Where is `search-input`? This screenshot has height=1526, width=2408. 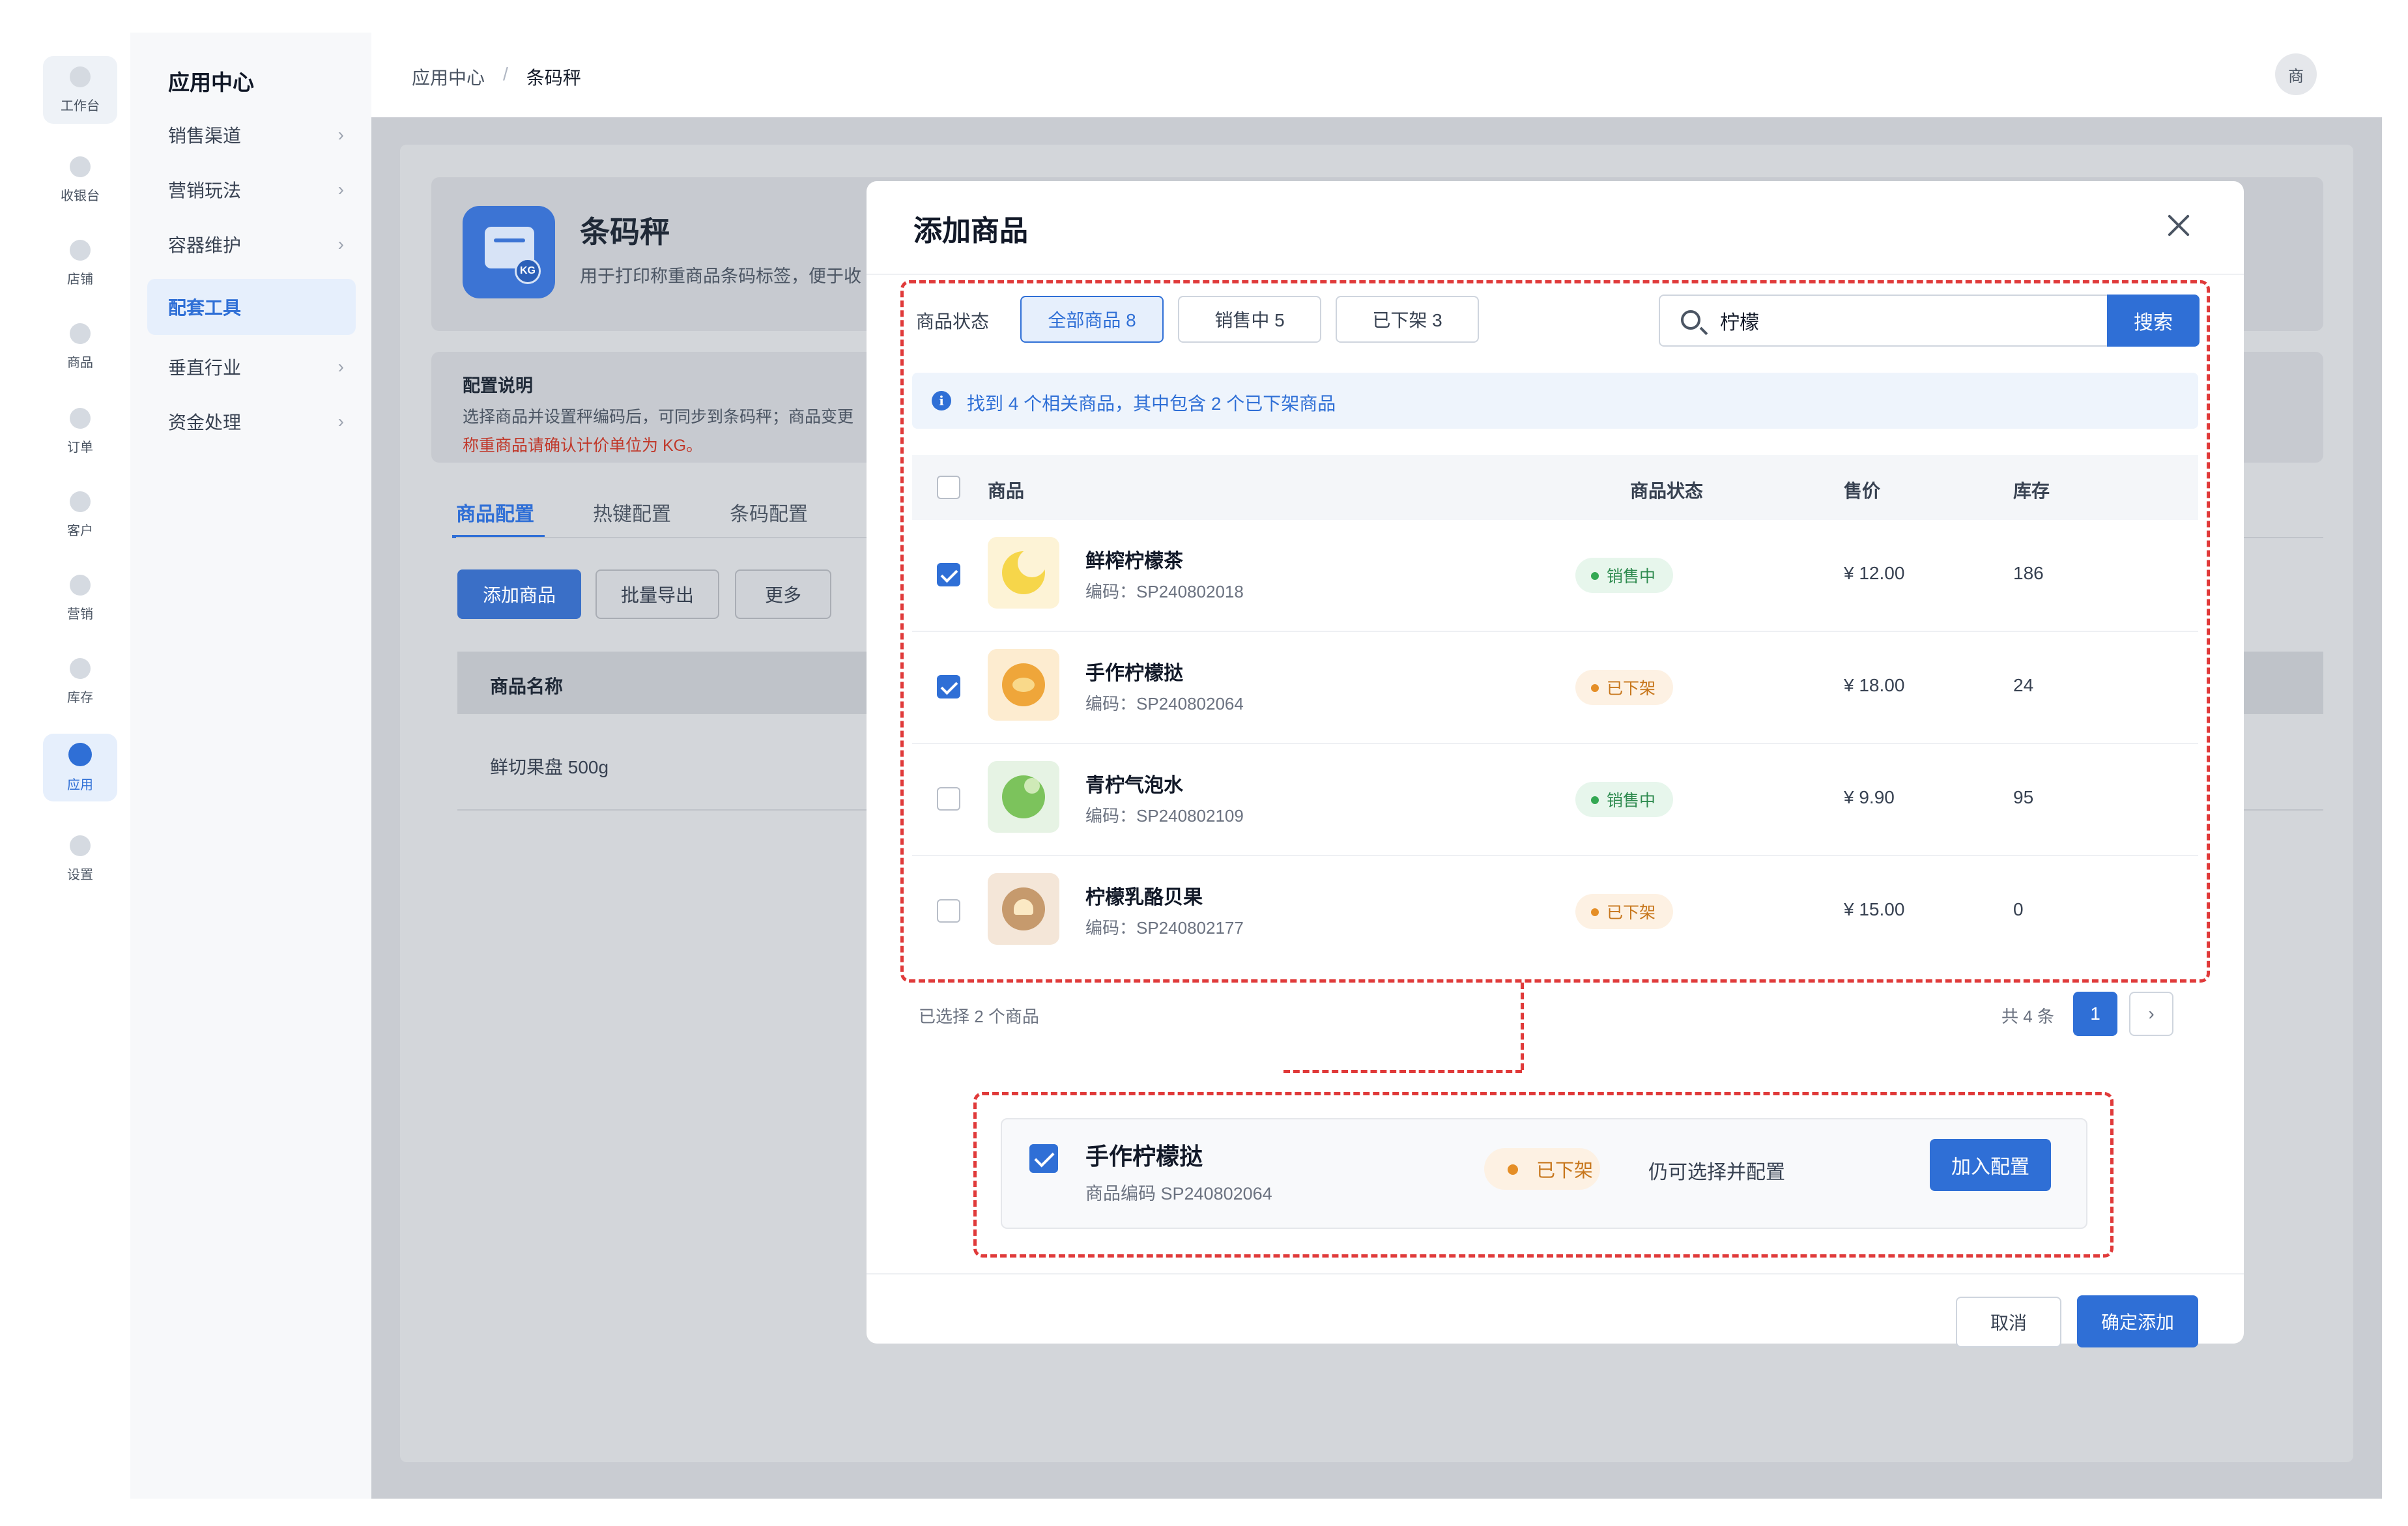 search-input is located at coordinates (1902, 320).